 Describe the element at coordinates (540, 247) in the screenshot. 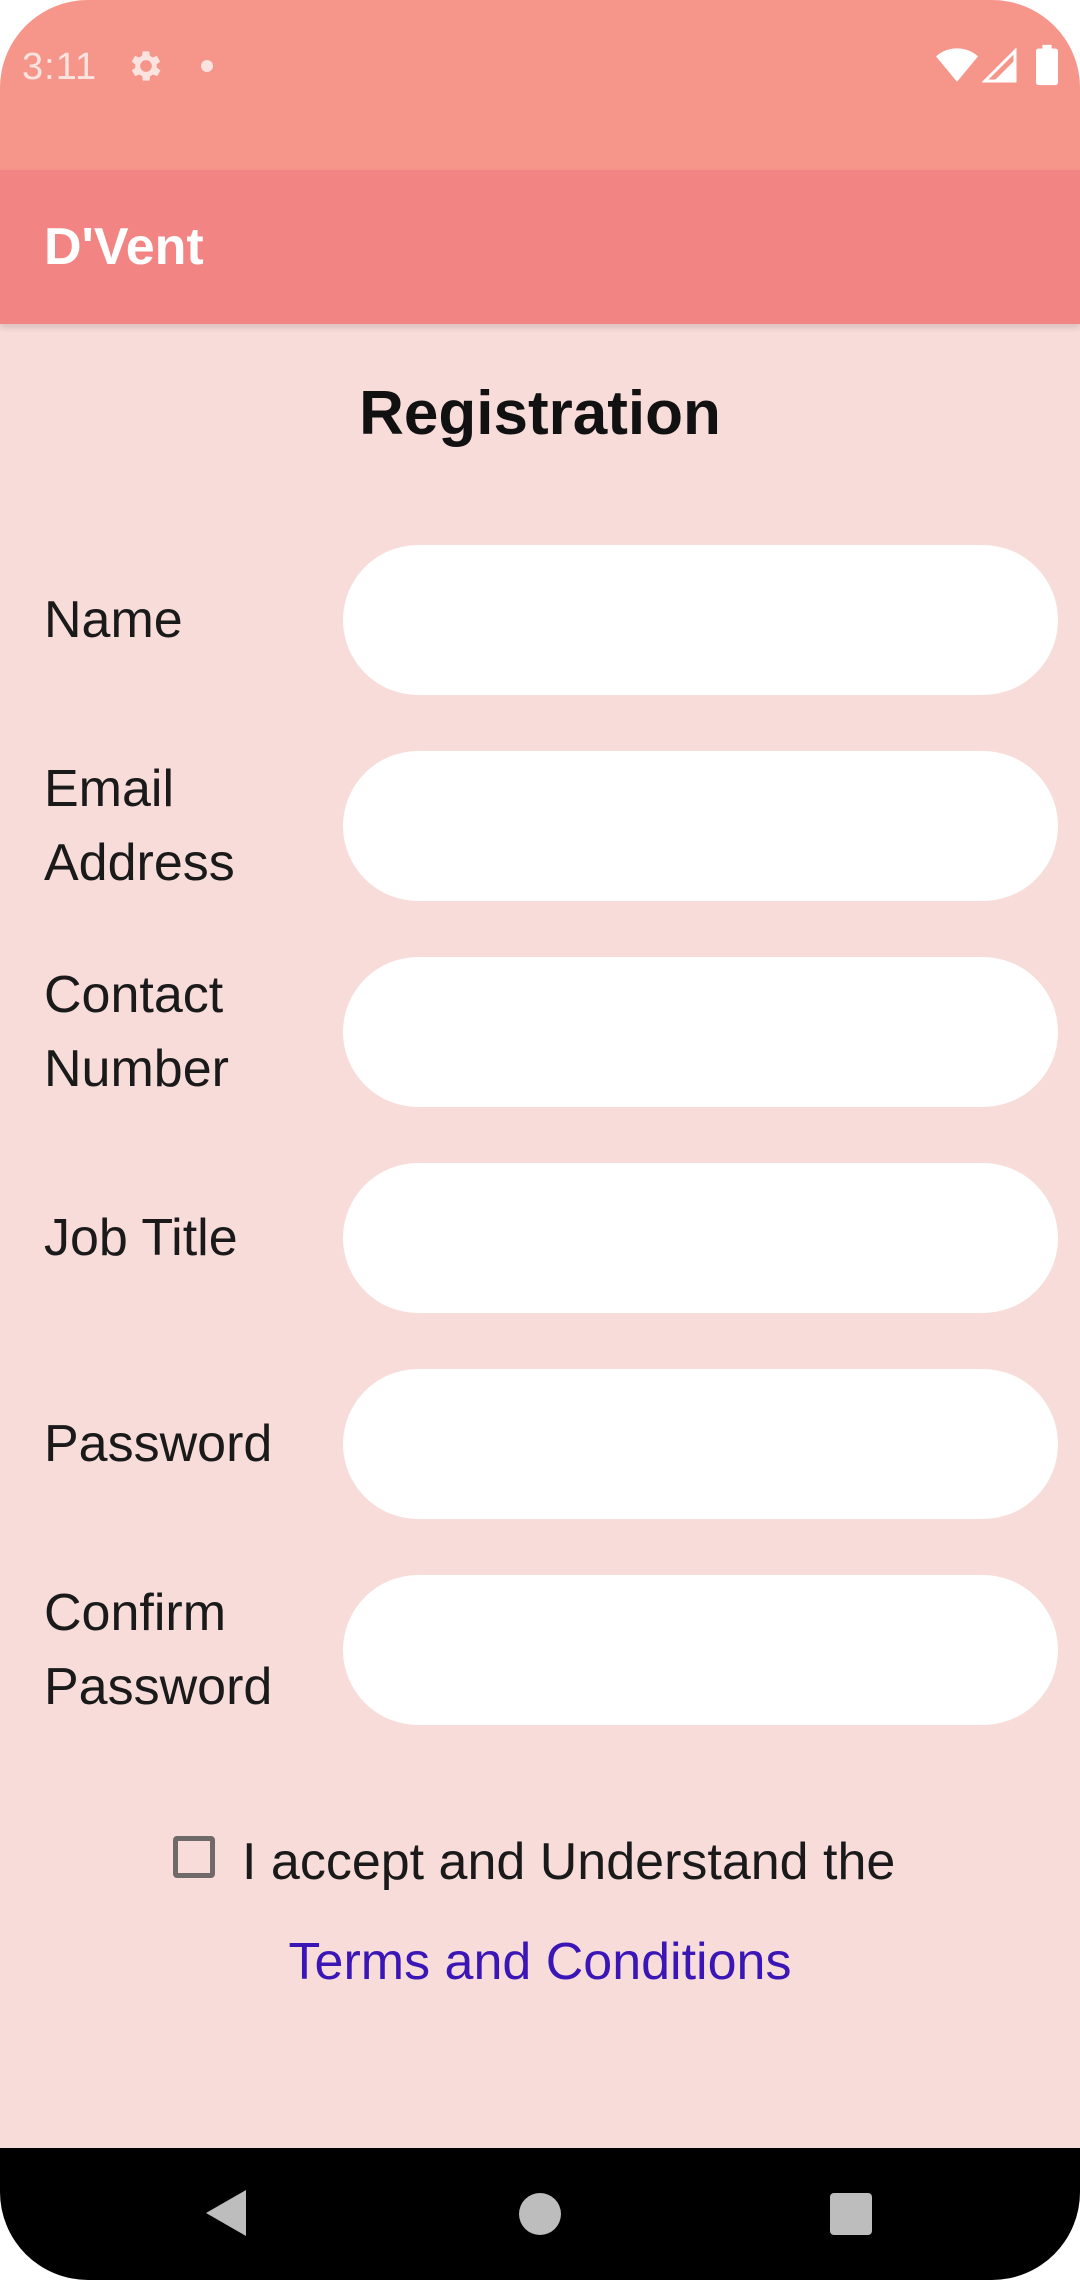

I see `app-bar: D'Vent` at that location.